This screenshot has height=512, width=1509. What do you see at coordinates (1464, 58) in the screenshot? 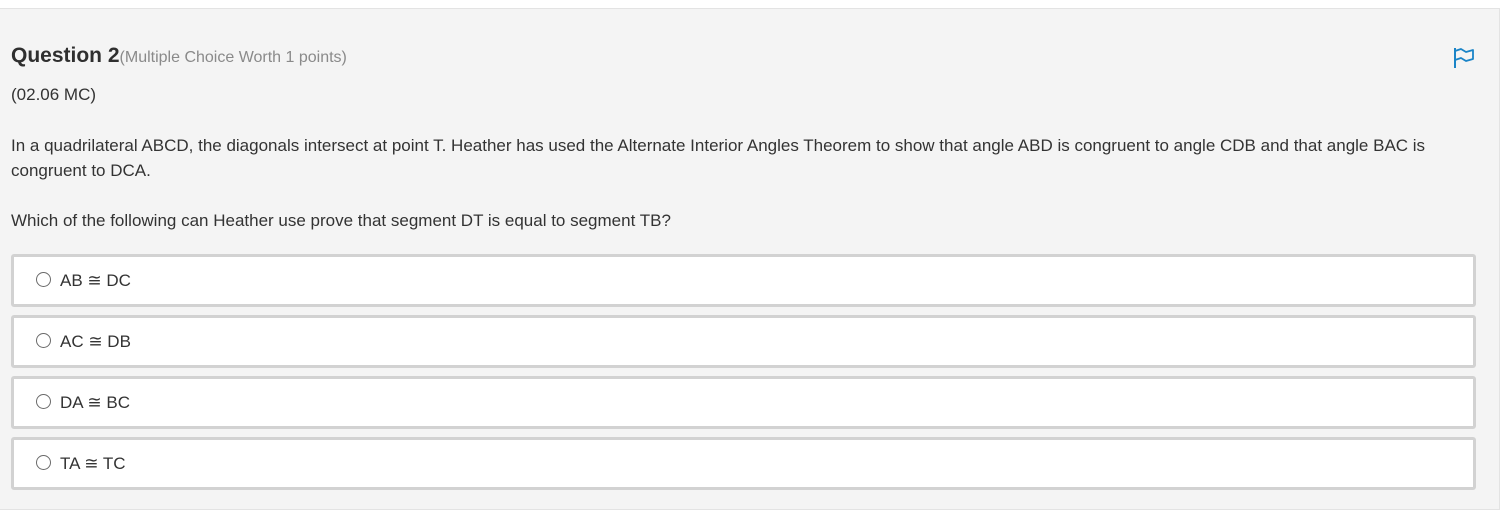
I see `flag-icon` at bounding box center [1464, 58].